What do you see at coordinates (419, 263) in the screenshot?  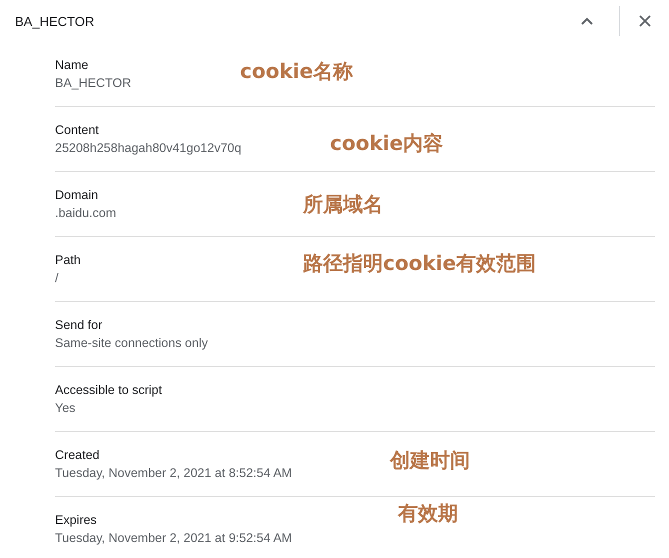 I see `annotation-text: 路径指明cookie有效范围` at bounding box center [419, 263].